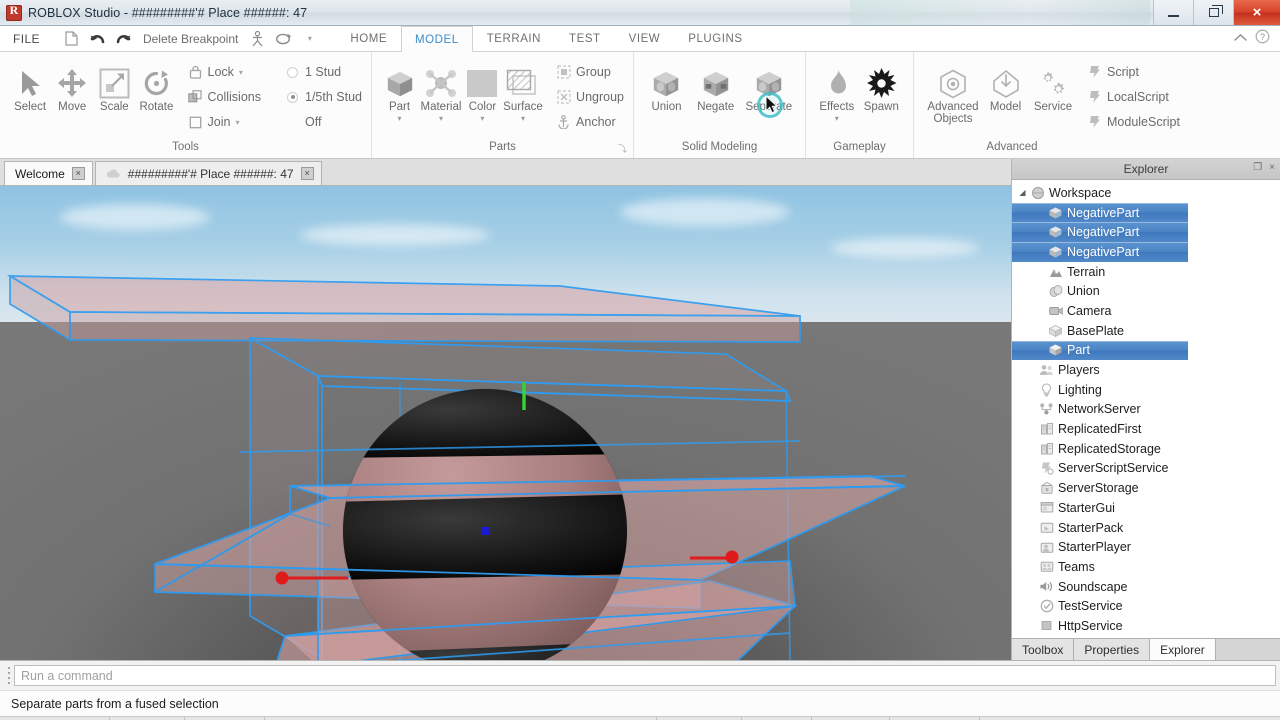 The width and height of the screenshot is (1280, 720). I want to click on tree-item-replicatedfirst: ReplicatedFirst, so click(1146, 429).